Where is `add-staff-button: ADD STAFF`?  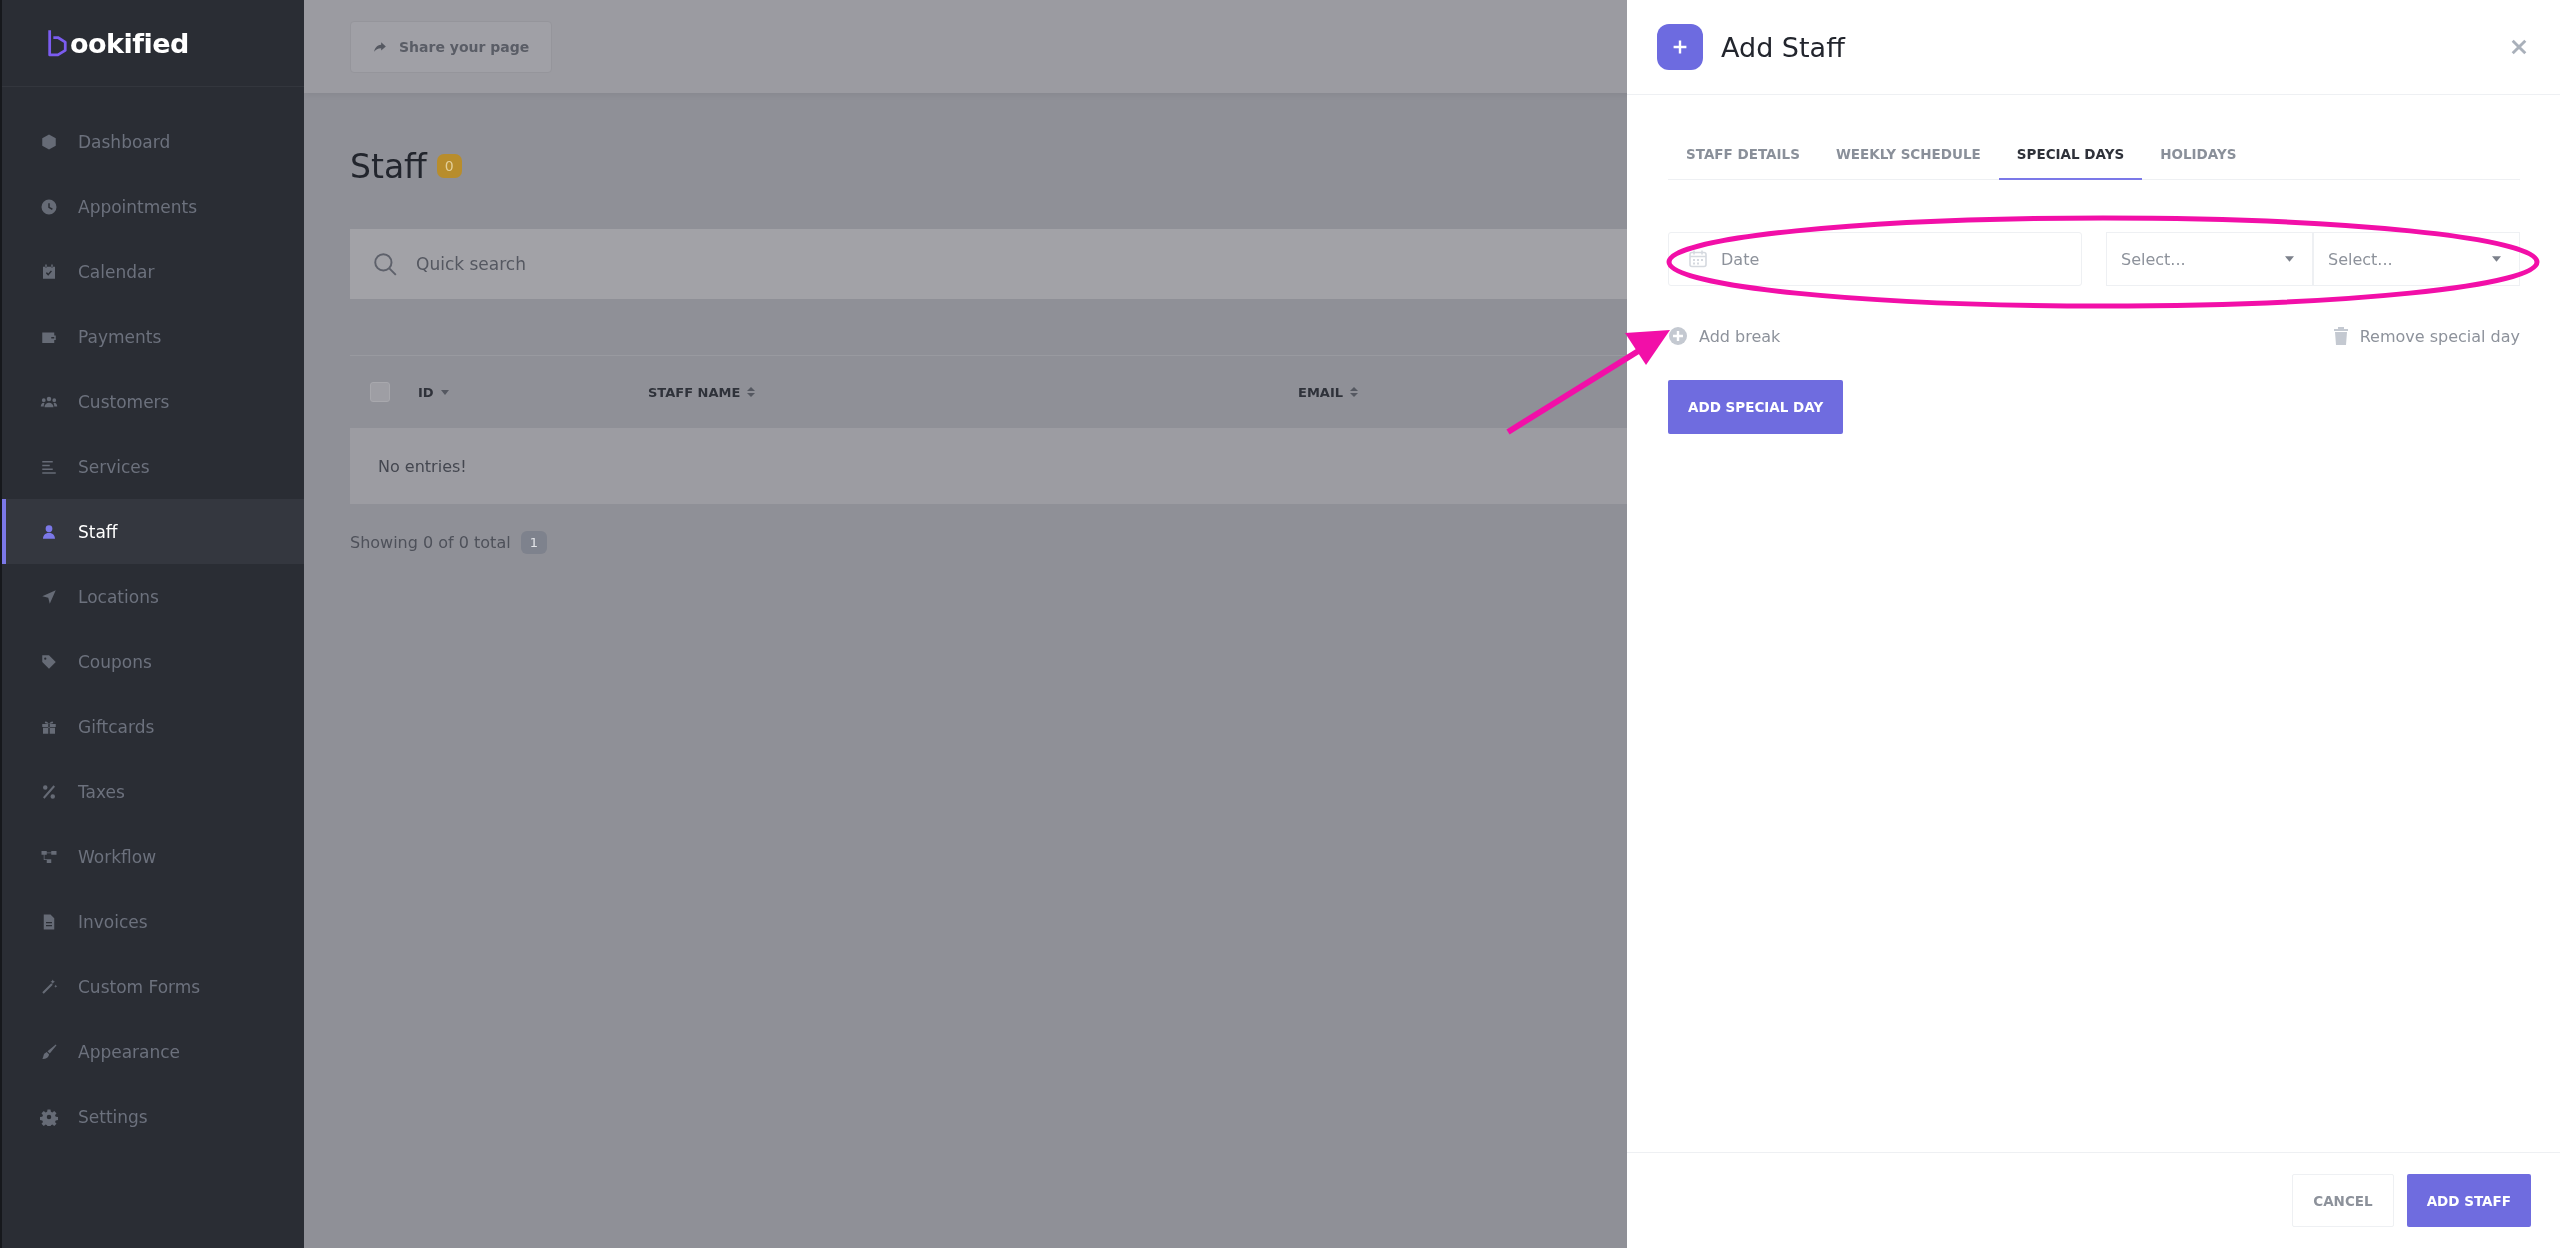 add-staff-button: ADD STAFF is located at coordinates (2468, 1200).